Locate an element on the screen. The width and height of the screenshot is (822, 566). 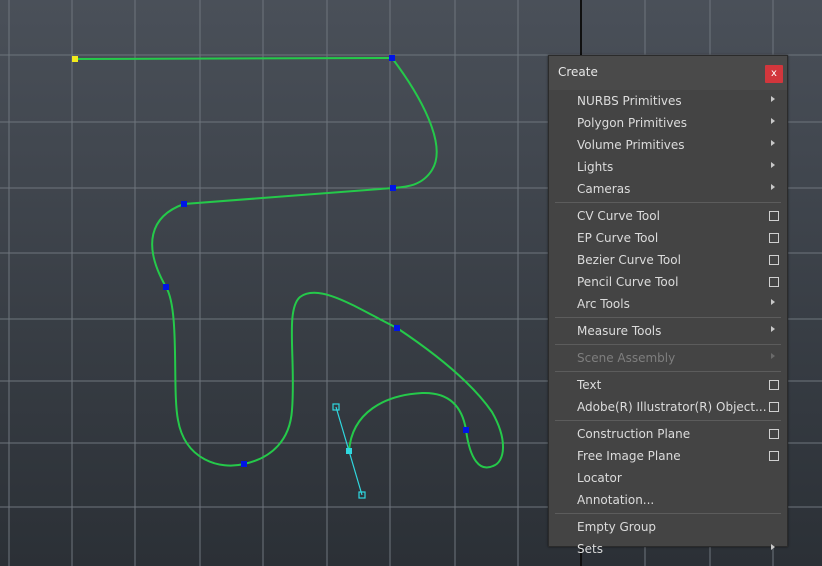
menu-title-bar: Create x is located at coordinates (668, 73).